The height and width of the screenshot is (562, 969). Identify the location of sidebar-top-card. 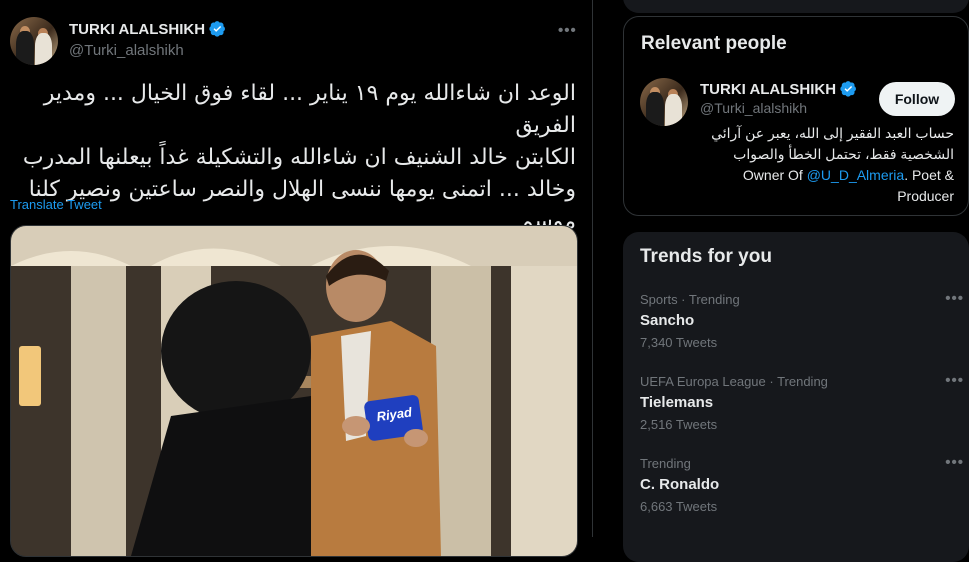
(796, 6).